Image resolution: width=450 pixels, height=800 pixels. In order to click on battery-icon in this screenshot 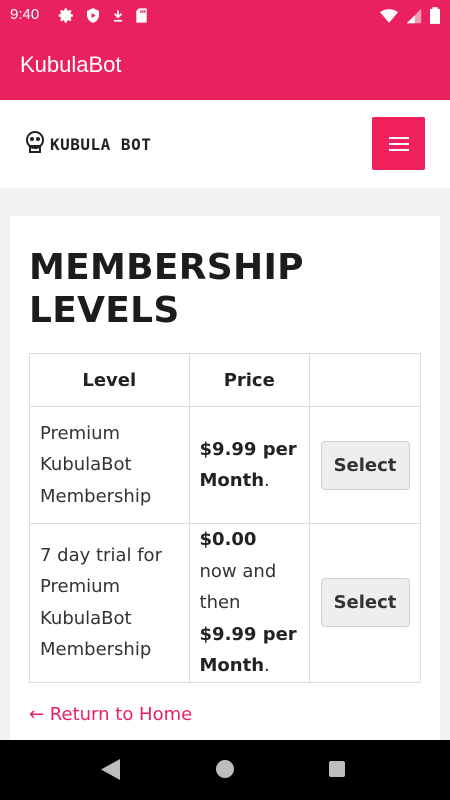, I will do `click(435, 18)`.